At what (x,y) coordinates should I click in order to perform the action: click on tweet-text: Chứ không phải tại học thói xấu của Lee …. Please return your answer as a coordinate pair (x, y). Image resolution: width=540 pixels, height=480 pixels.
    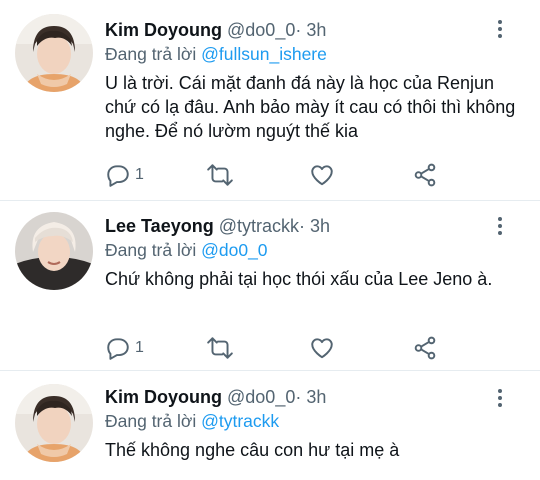
    Looking at the image, I should click on (299, 279).